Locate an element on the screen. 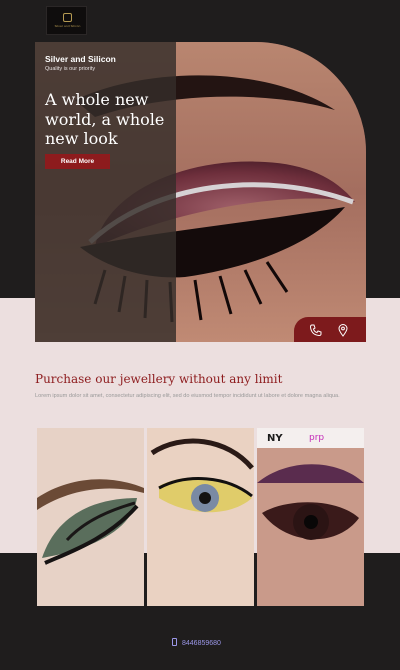 Image resolution: width=400 pixels, height=670 pixels. gallery-image-dramatic-lashes: NY prp is located at coordinates (310, 517).